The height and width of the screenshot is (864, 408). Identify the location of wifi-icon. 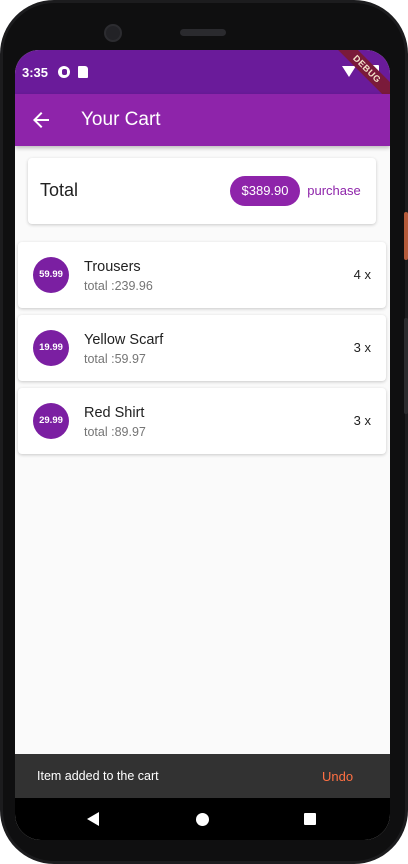
(349, 71).